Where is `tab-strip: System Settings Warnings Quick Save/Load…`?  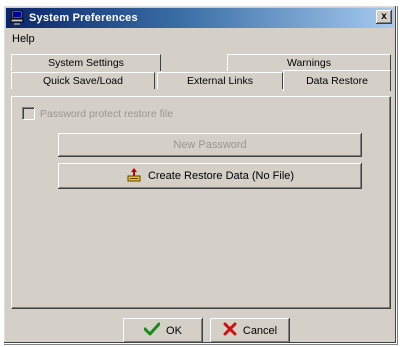 tab-strip: System Settings Warnings Quick Save/Load… is located at coordinates (201, 73).